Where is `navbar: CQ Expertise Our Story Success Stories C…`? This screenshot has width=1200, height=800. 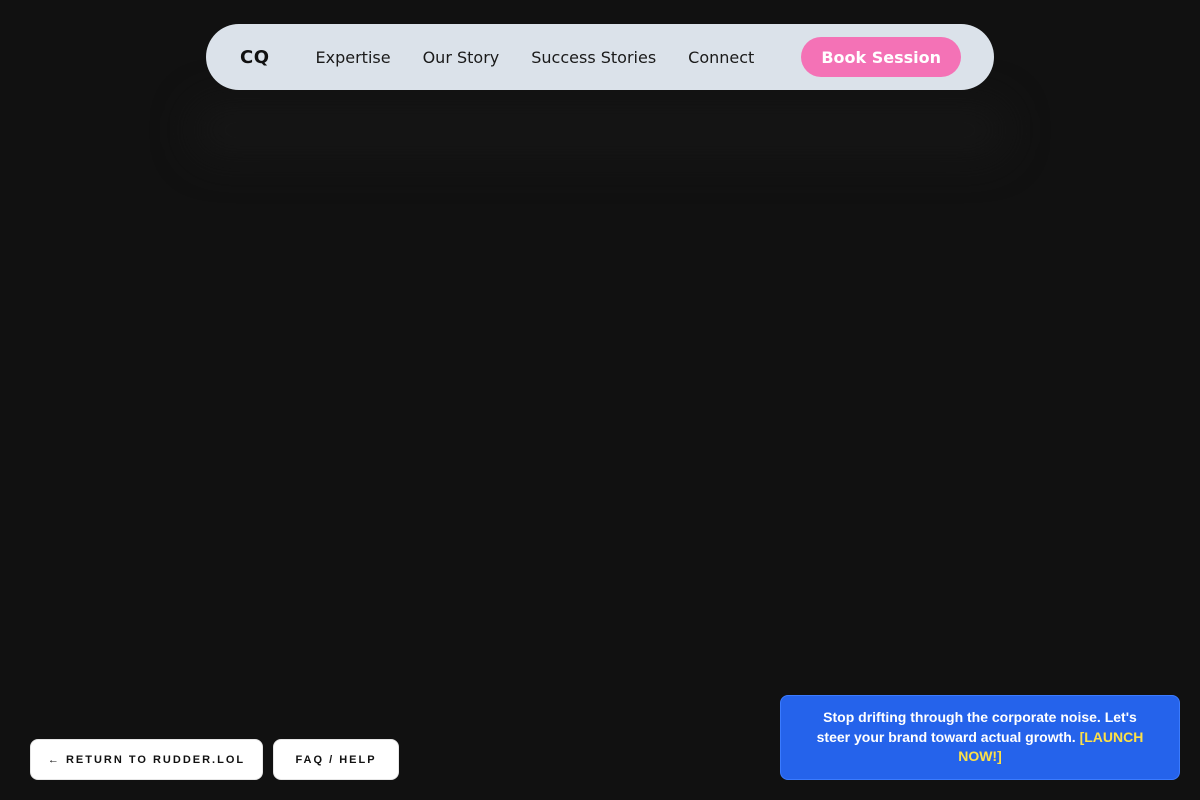
navbar: CQ Expertise Our Story Success Stories C… is located at coordinates (600, 57).